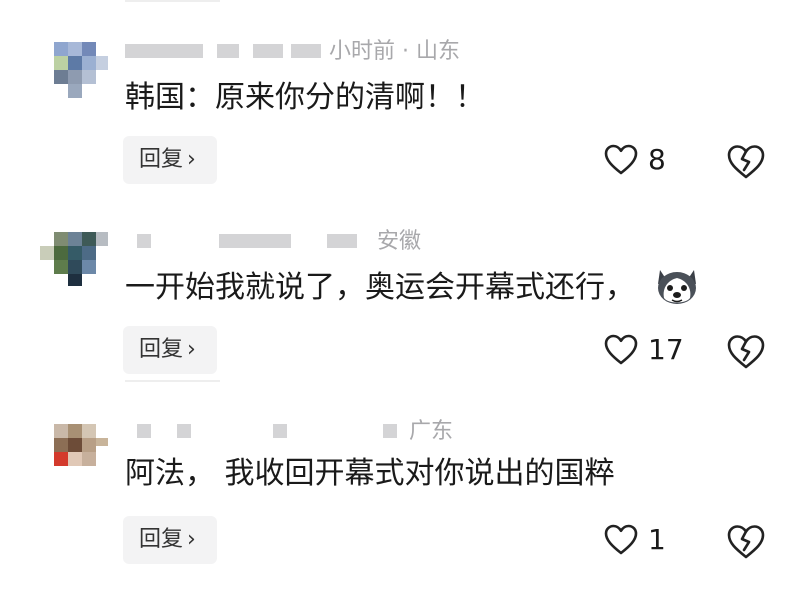 The image size is (800, 607). Describe the element at coordinates (380, 287) in the screenshot. I see `comment-text: 一开始我就说了，奥运会开幕式还行，` at that location.